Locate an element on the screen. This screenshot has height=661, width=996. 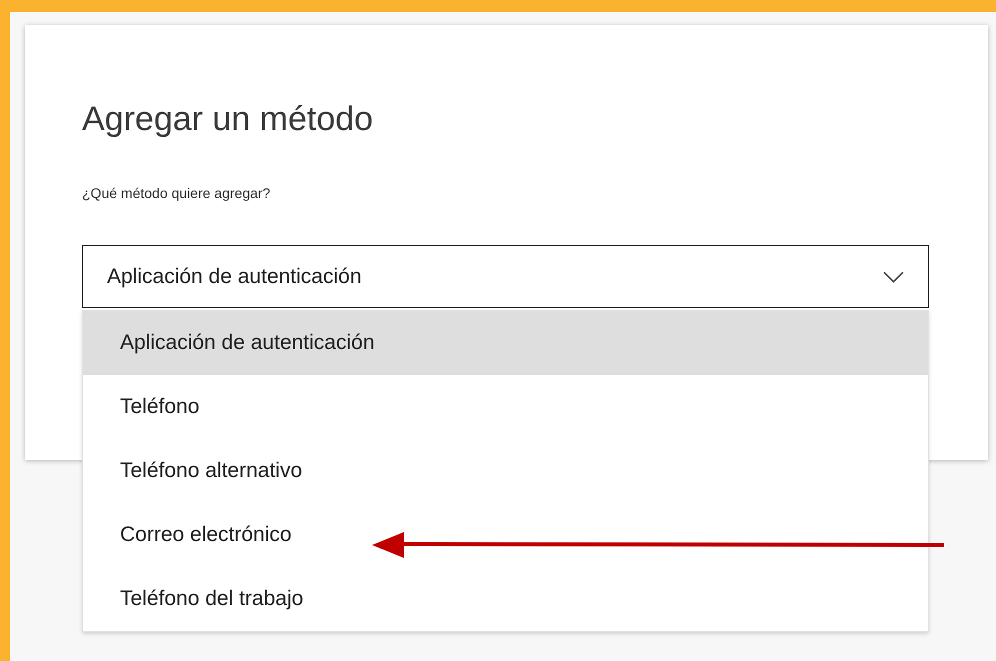
dialog-title: Agregar un método is located at coordinates (228, 119).